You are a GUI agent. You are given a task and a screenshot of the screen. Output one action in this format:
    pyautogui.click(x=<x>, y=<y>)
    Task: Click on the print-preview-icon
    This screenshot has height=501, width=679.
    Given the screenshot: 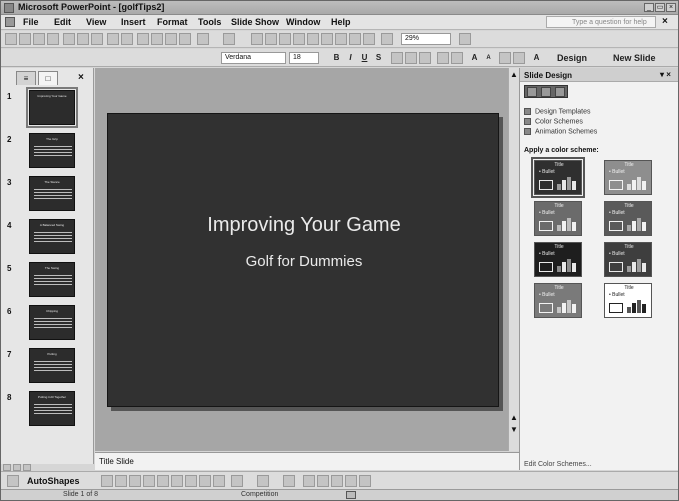 What is the action you would take?
    pyautogui.click(x=97, y=39)
    